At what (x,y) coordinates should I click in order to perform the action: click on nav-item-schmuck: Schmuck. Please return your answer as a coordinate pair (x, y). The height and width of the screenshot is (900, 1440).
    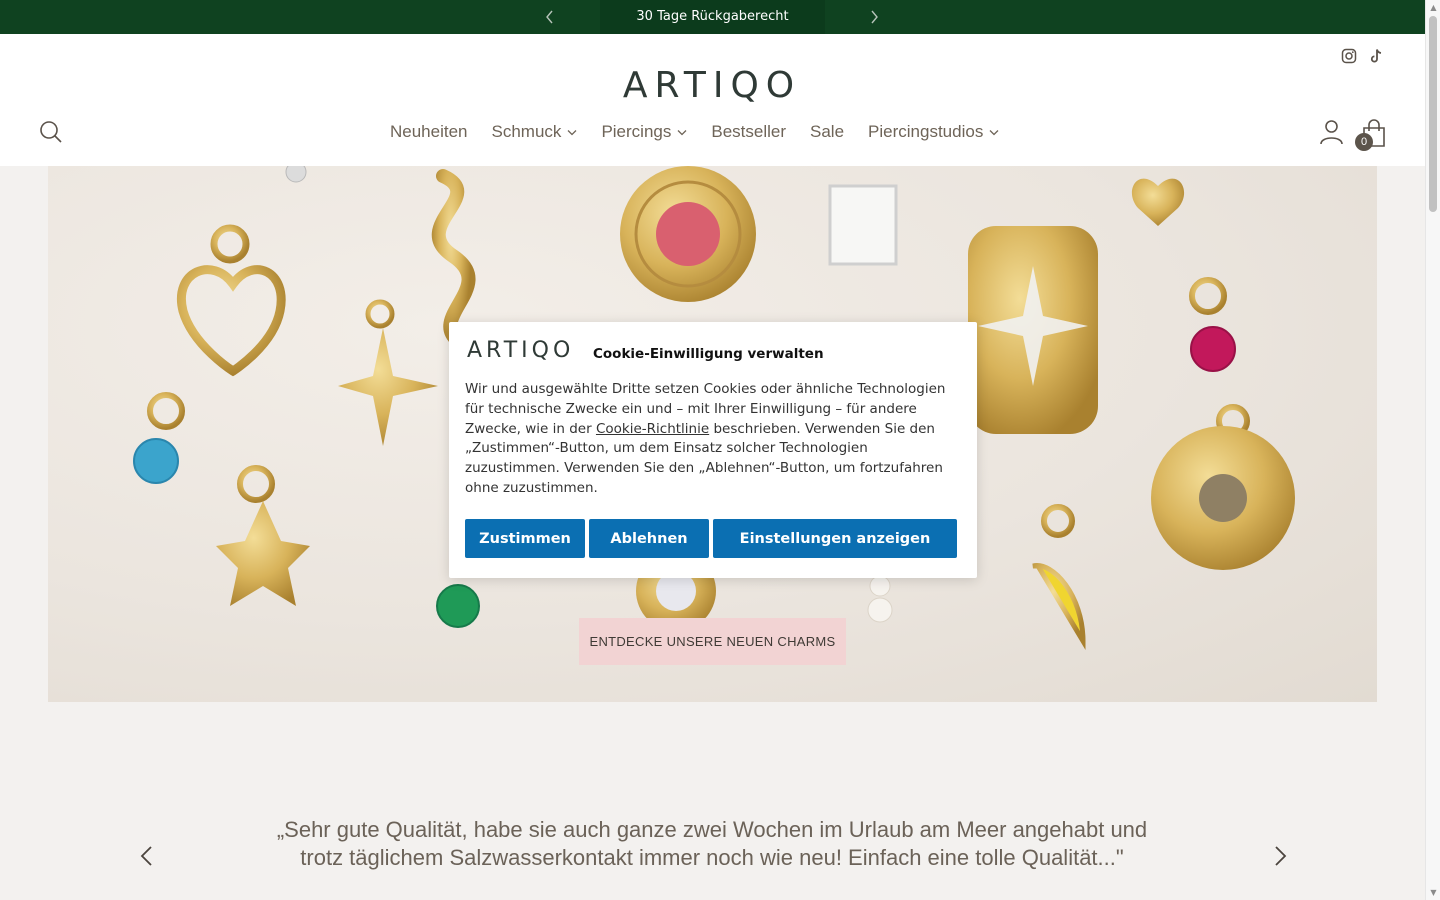
    Looking at the image, I should click on (535, 132).